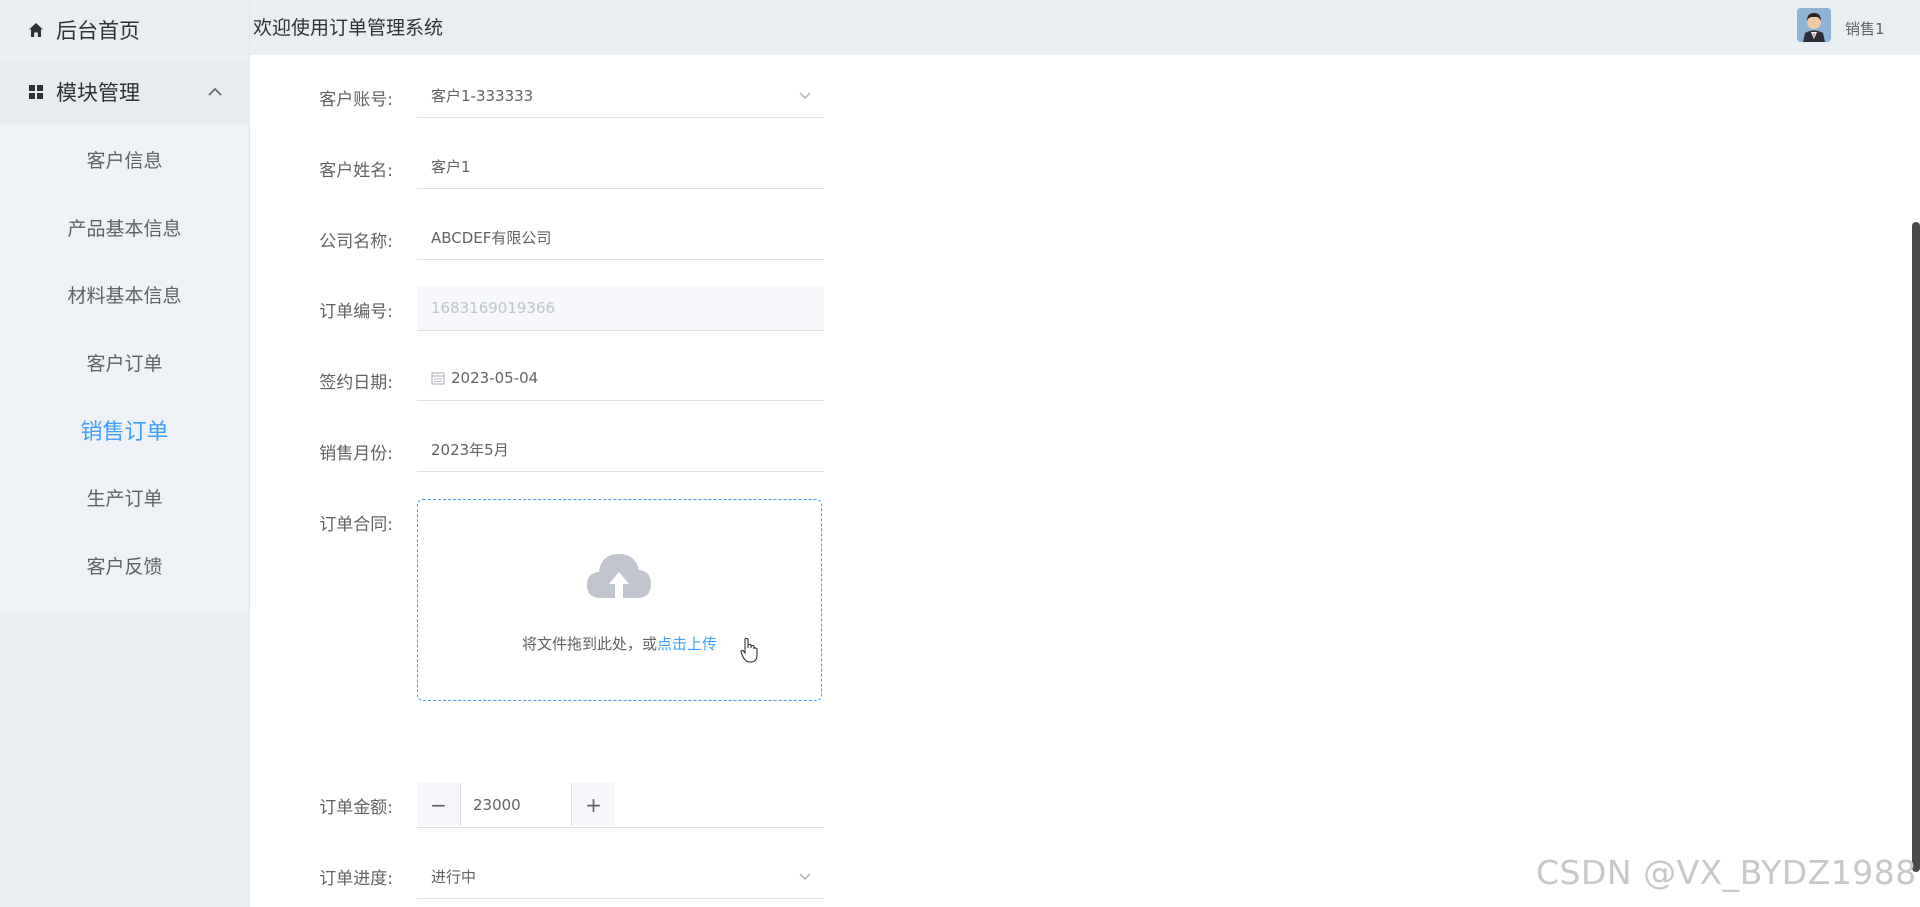 This screenshot has height=907, width=1920. What do you see at coordinates (36, 92) in the screenshot?
I see `grid-icon` at bounding box center [36, 92].